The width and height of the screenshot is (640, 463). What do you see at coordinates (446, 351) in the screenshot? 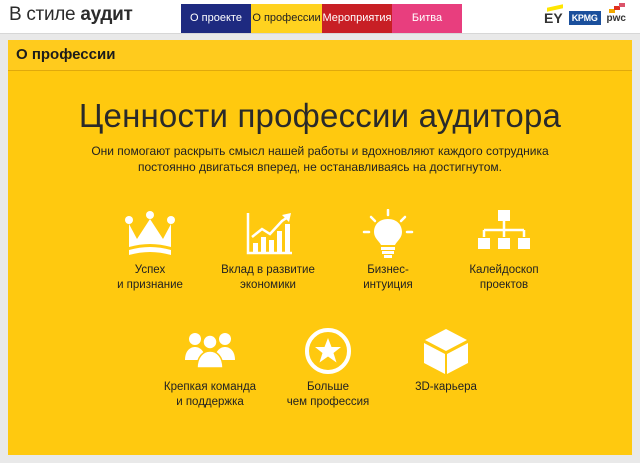
I see `cube-icon` at bounding box center [446, 351].